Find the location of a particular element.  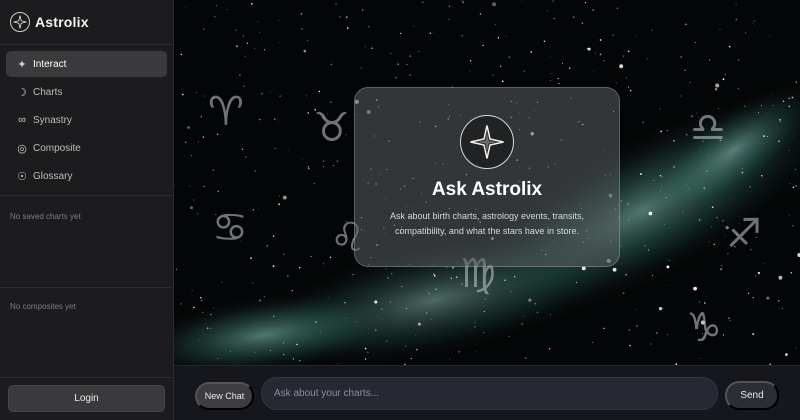

brand-header: Astrolix is located at coordinates (86, 22).